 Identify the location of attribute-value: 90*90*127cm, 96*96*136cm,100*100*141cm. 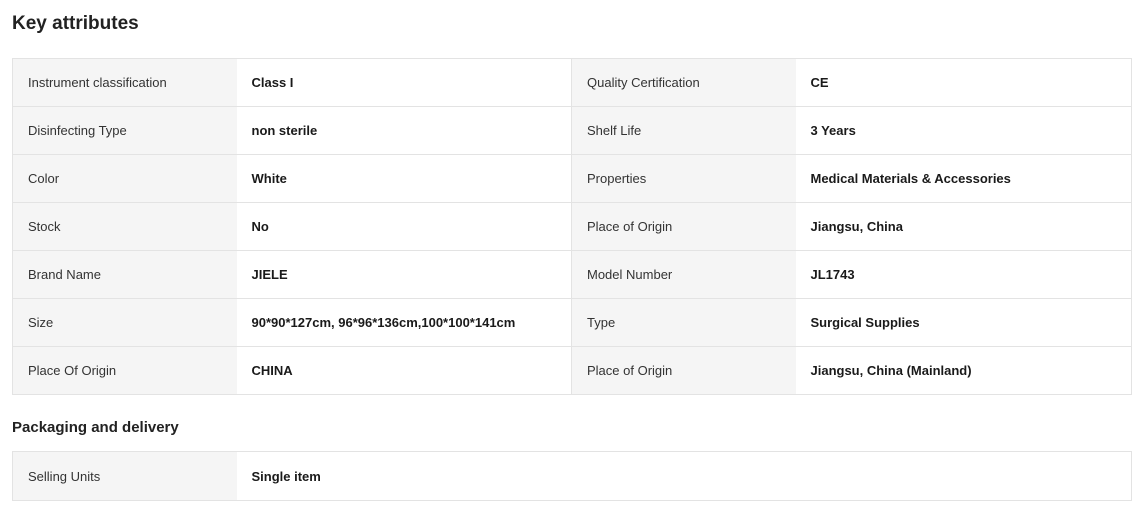
(404, 322).